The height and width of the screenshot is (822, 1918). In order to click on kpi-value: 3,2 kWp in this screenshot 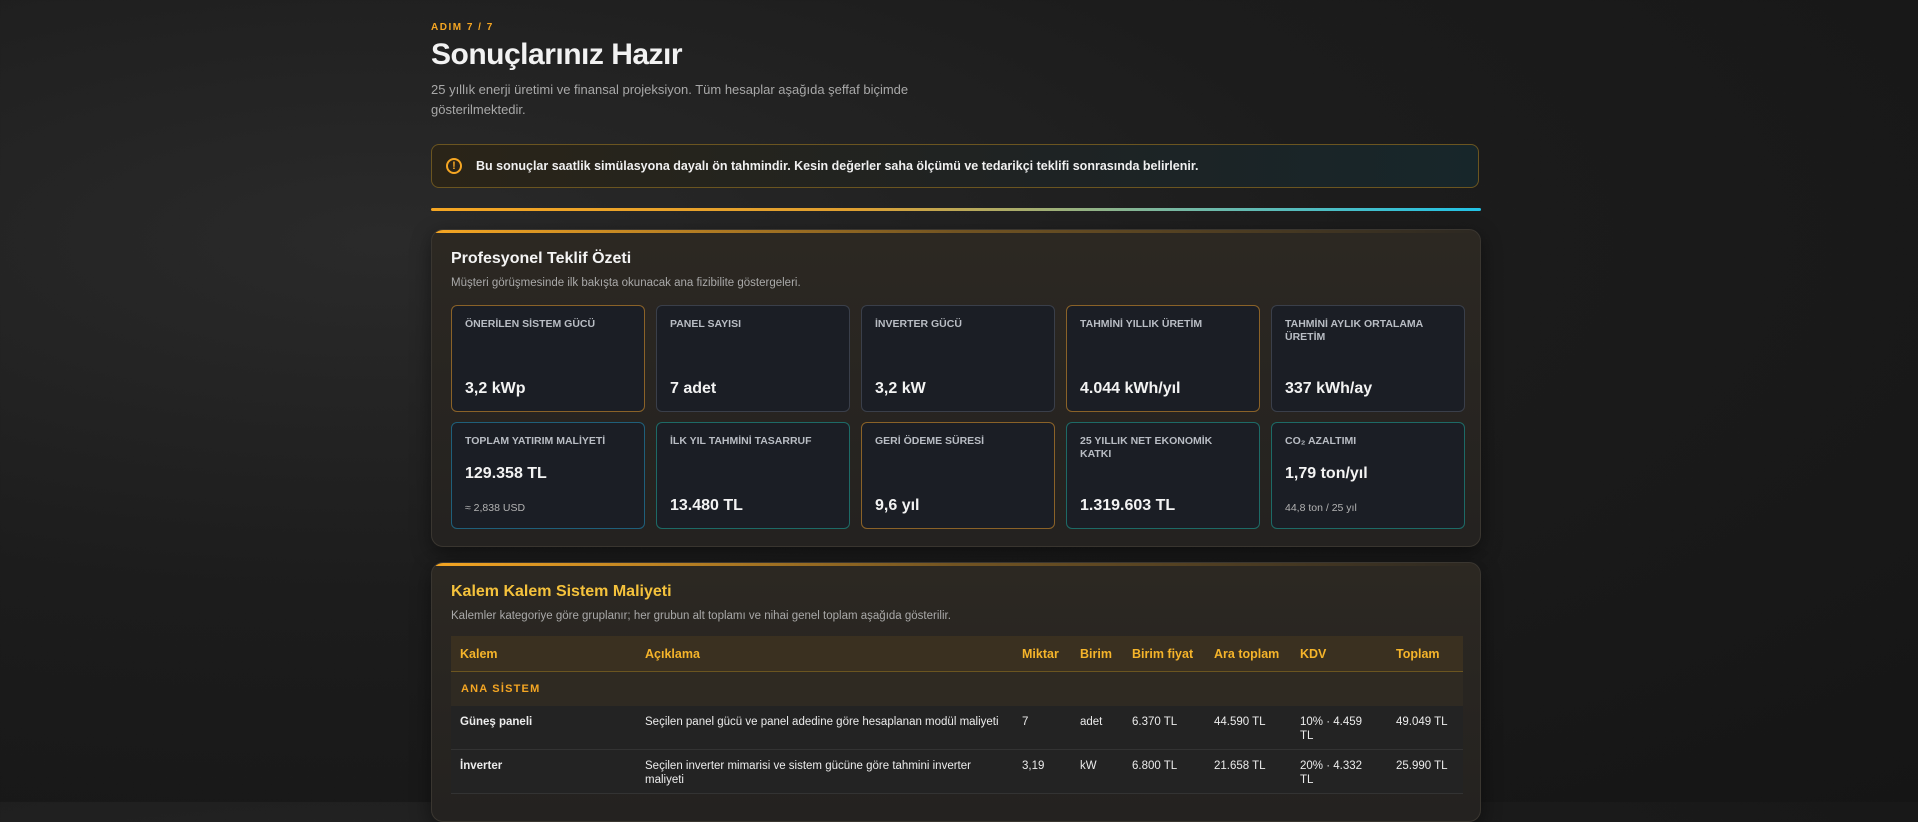, I will do `click(495, 388)`.